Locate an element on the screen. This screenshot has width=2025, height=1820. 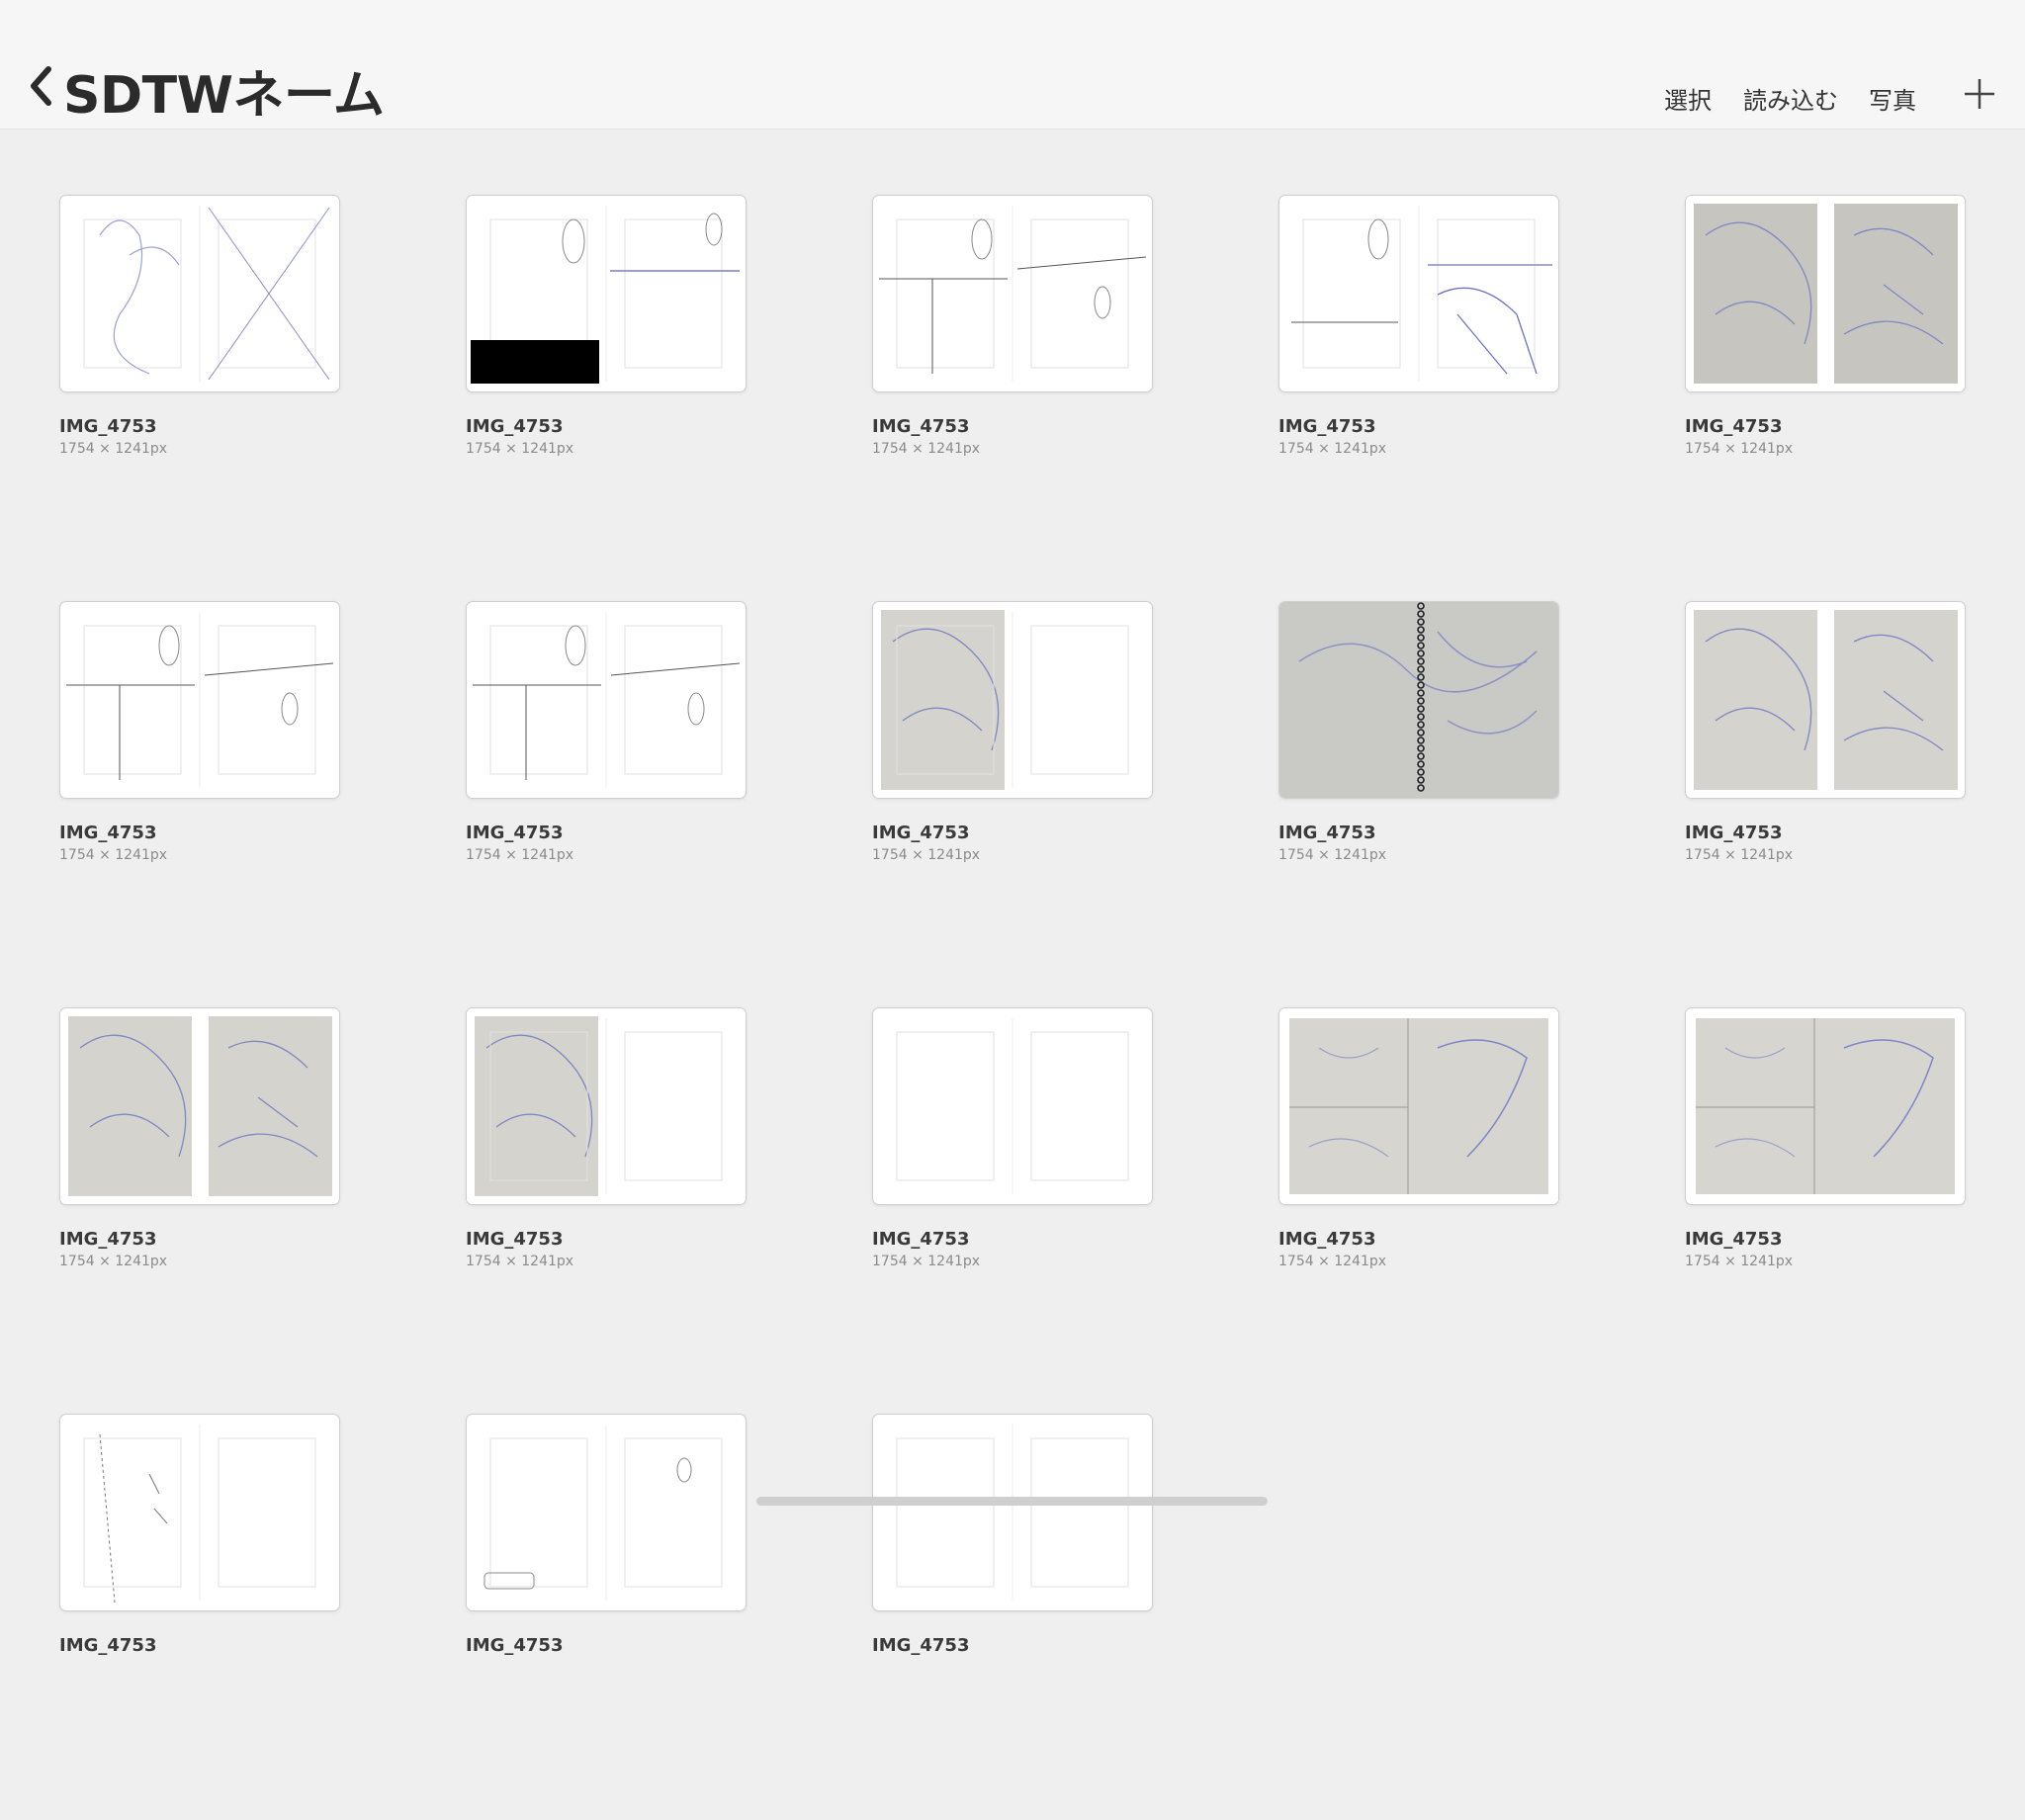
photos-button: 写真 is located at coordinates (1892, 98).